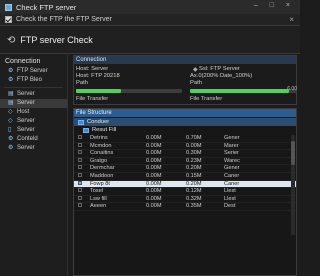  I want to click on table-row: Tosel 0.00M 0.12M Llest, so click(185, 192).